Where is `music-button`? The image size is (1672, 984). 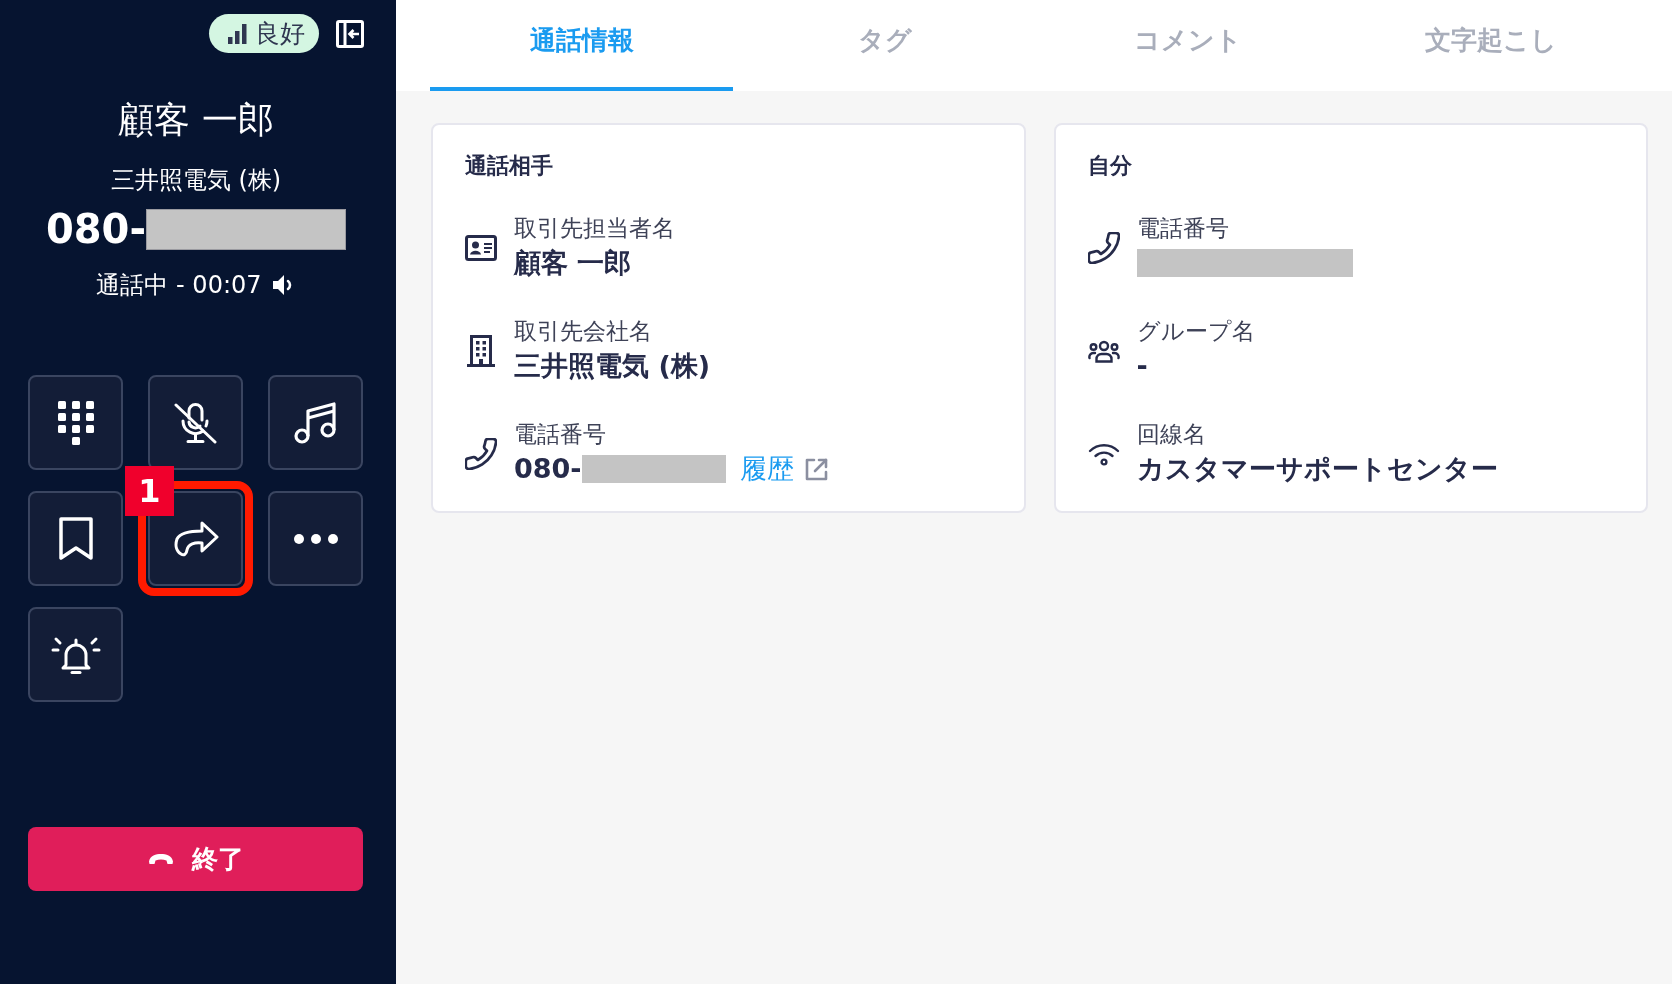 music-button is located at coordinates (315, 422).